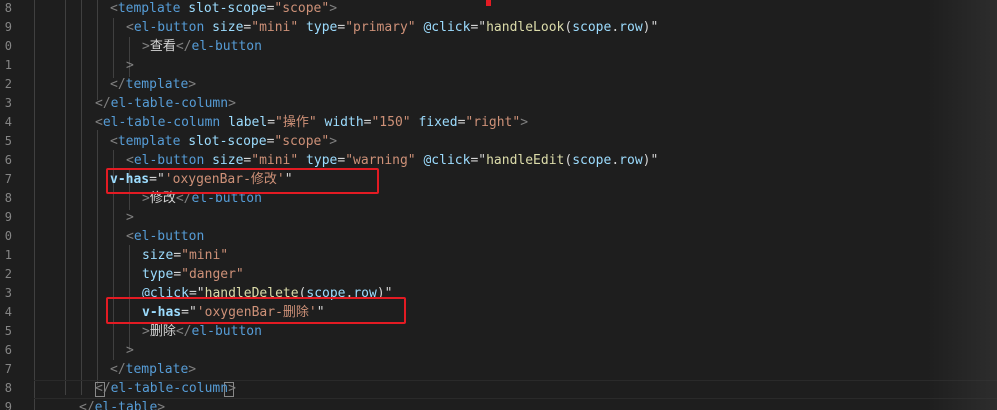 This screenshot has width=997, height=410. I want to click on code-token-attribute: label, so click(248, 122).